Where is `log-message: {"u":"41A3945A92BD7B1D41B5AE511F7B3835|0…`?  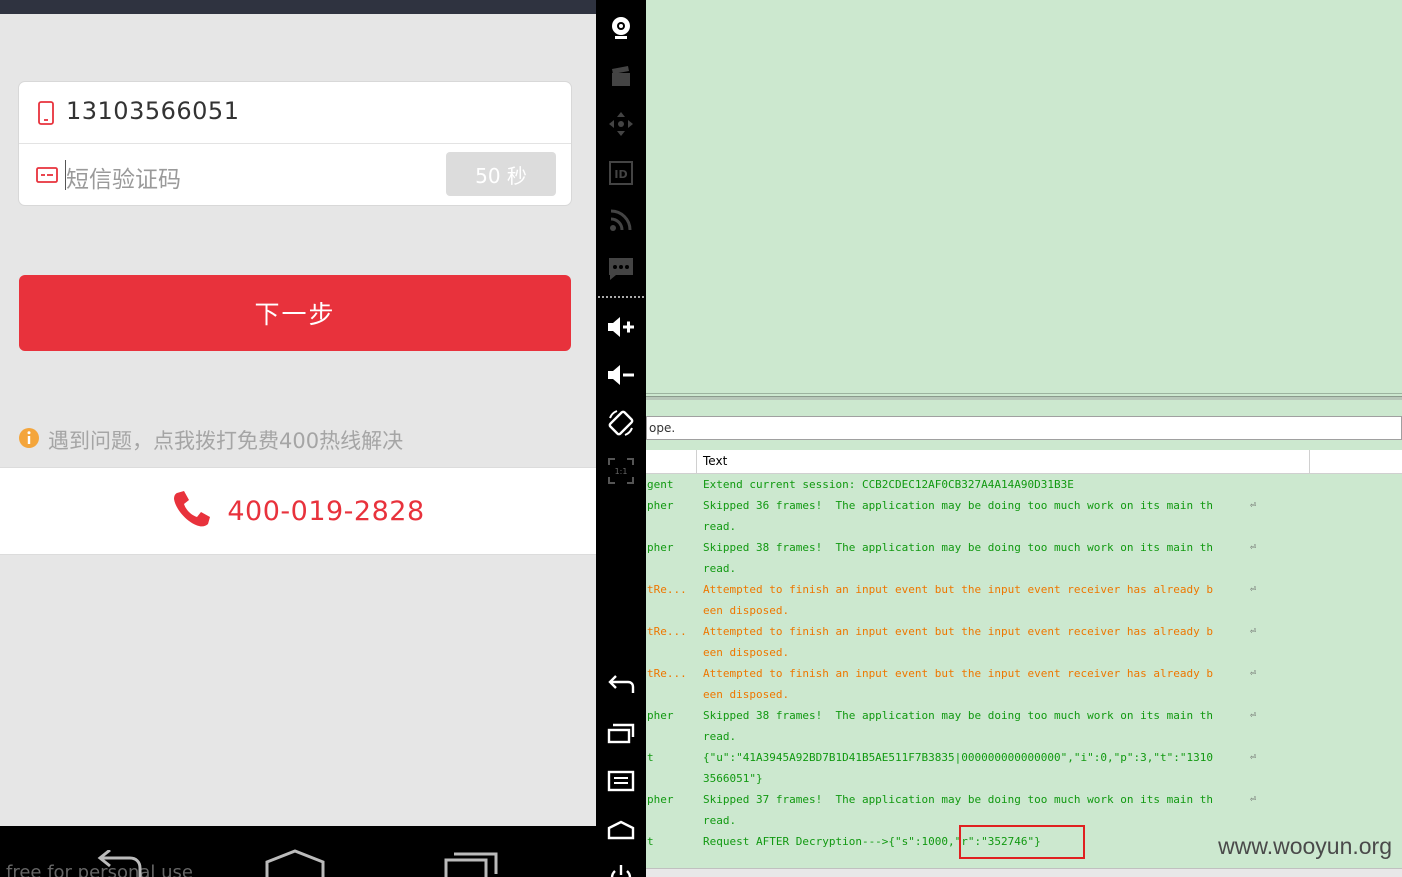
log-message: {"u":"41A3945A92BD7B1D41B5AE511F7B3835|0… is located at coordinates (958, 757).